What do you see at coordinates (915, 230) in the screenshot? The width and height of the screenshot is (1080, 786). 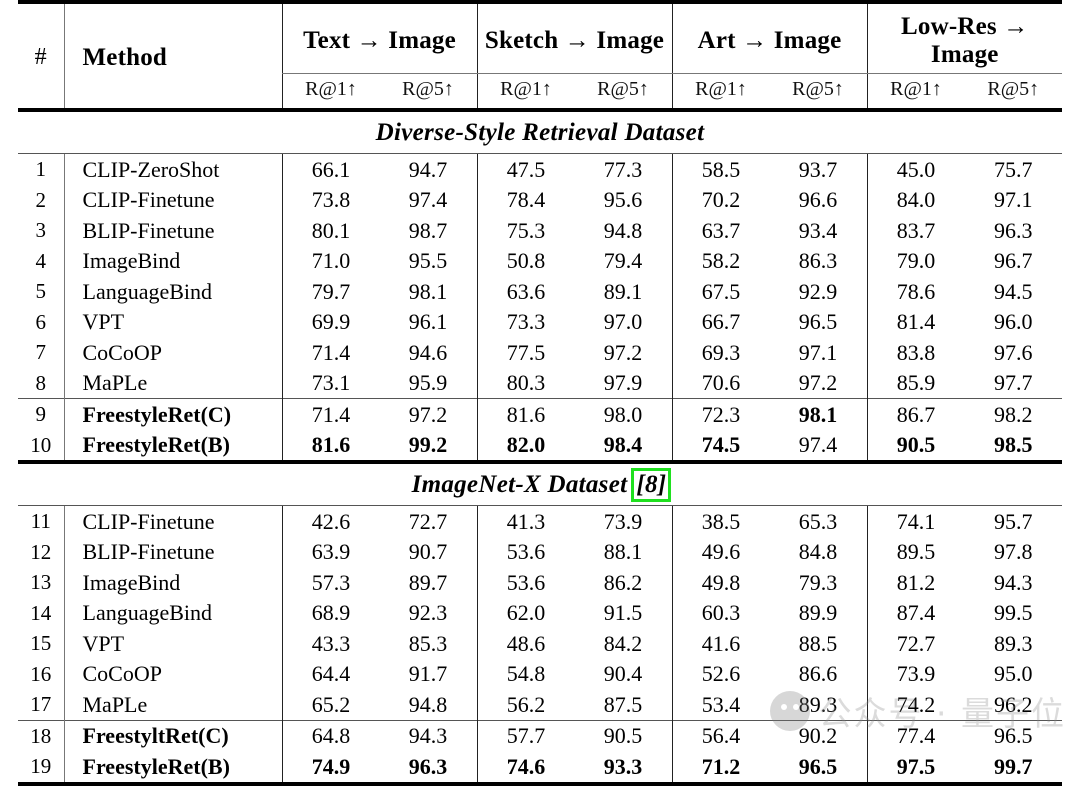 I see `metric-value: 83.7` at bounding box center [915, 230].